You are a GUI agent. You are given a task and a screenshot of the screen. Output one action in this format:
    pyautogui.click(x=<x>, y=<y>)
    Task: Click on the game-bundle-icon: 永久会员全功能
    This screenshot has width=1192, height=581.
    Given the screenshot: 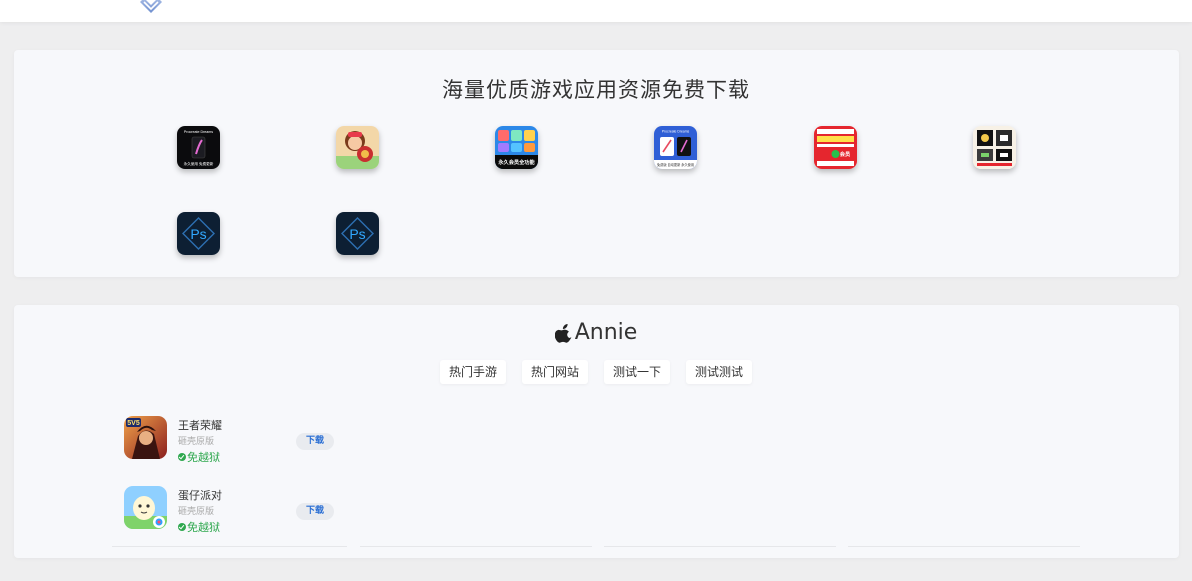 What is the action you would take?
    pyautogui.click(x=516, y=147)
    